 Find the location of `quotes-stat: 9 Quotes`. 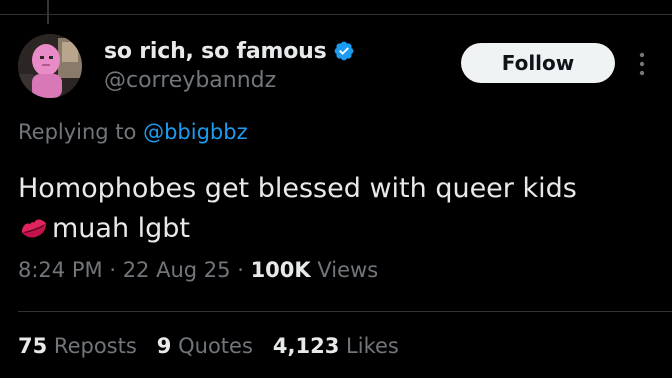

quotes-stat: 9 Quotes is located at coordinates (205, 346).